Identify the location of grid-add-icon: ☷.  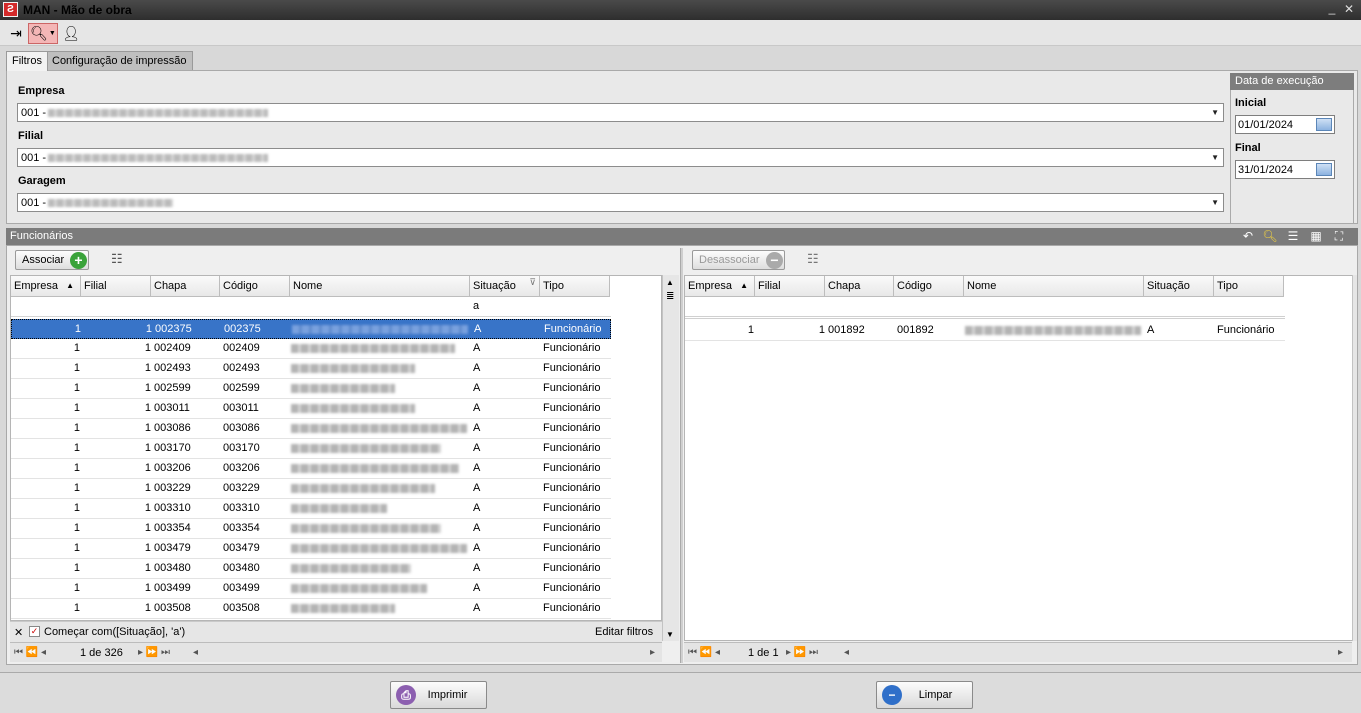
(121, 260).